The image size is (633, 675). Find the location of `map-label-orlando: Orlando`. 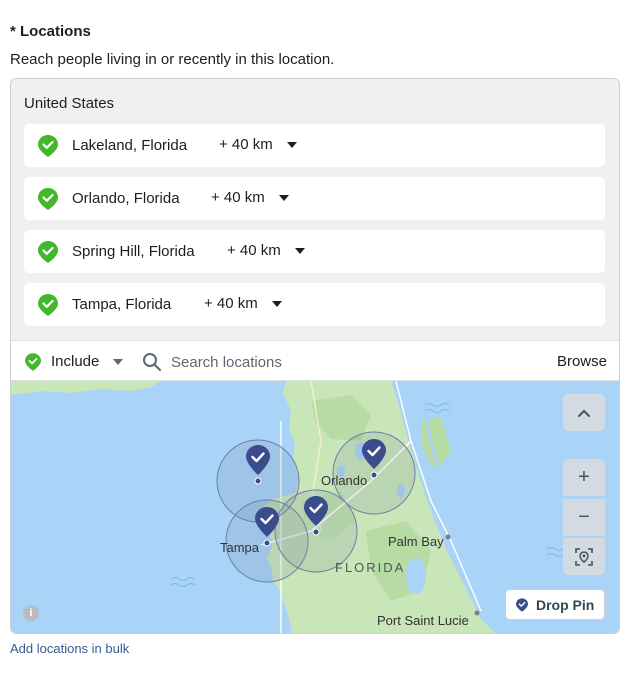

map-label-orlando: Orlando is located at coordinates (344, 480).